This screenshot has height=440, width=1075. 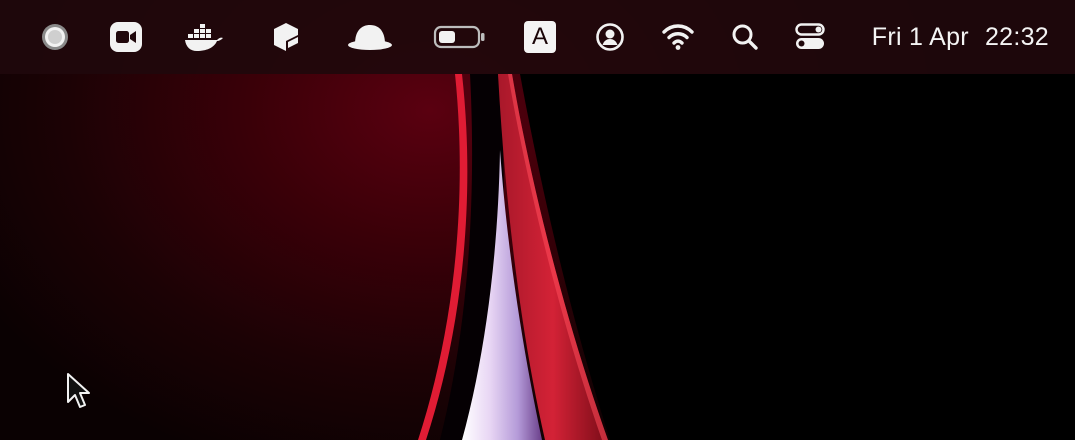 What do you see at coordinates (610, 37) in the screenshot?
I see `user-account-icon` at bounding box center [610, 37].